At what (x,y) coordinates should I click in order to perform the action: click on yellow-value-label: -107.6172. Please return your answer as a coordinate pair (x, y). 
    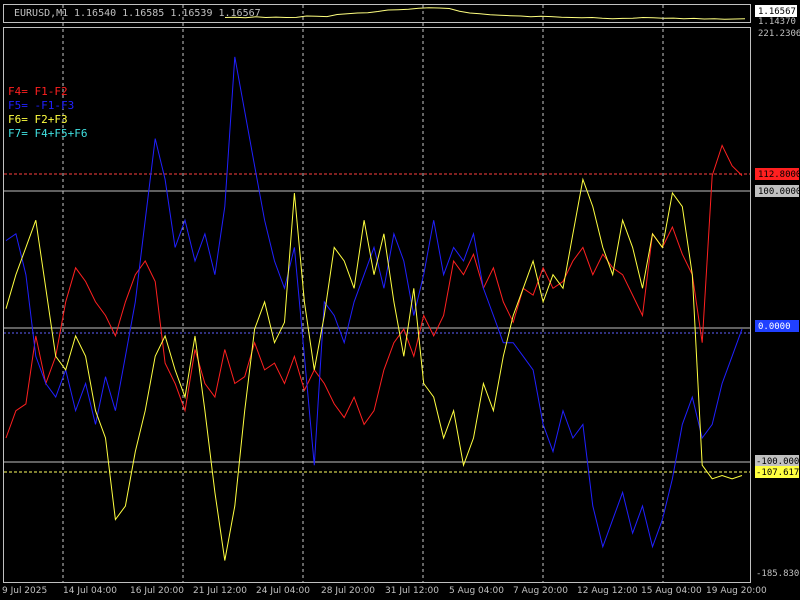
    Looking at the image, I should click on (778, 473).